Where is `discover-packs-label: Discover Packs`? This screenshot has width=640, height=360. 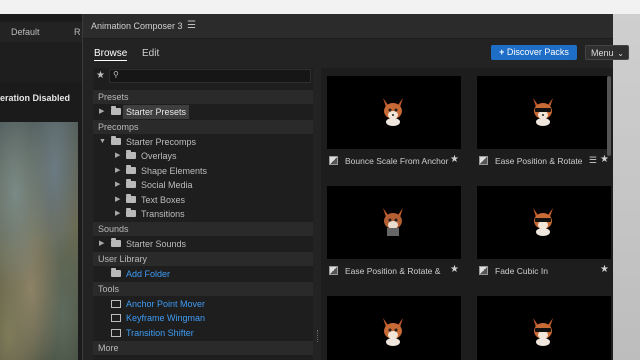
discover-packs-label: Discover Packs is located at coordinates (537, 52).